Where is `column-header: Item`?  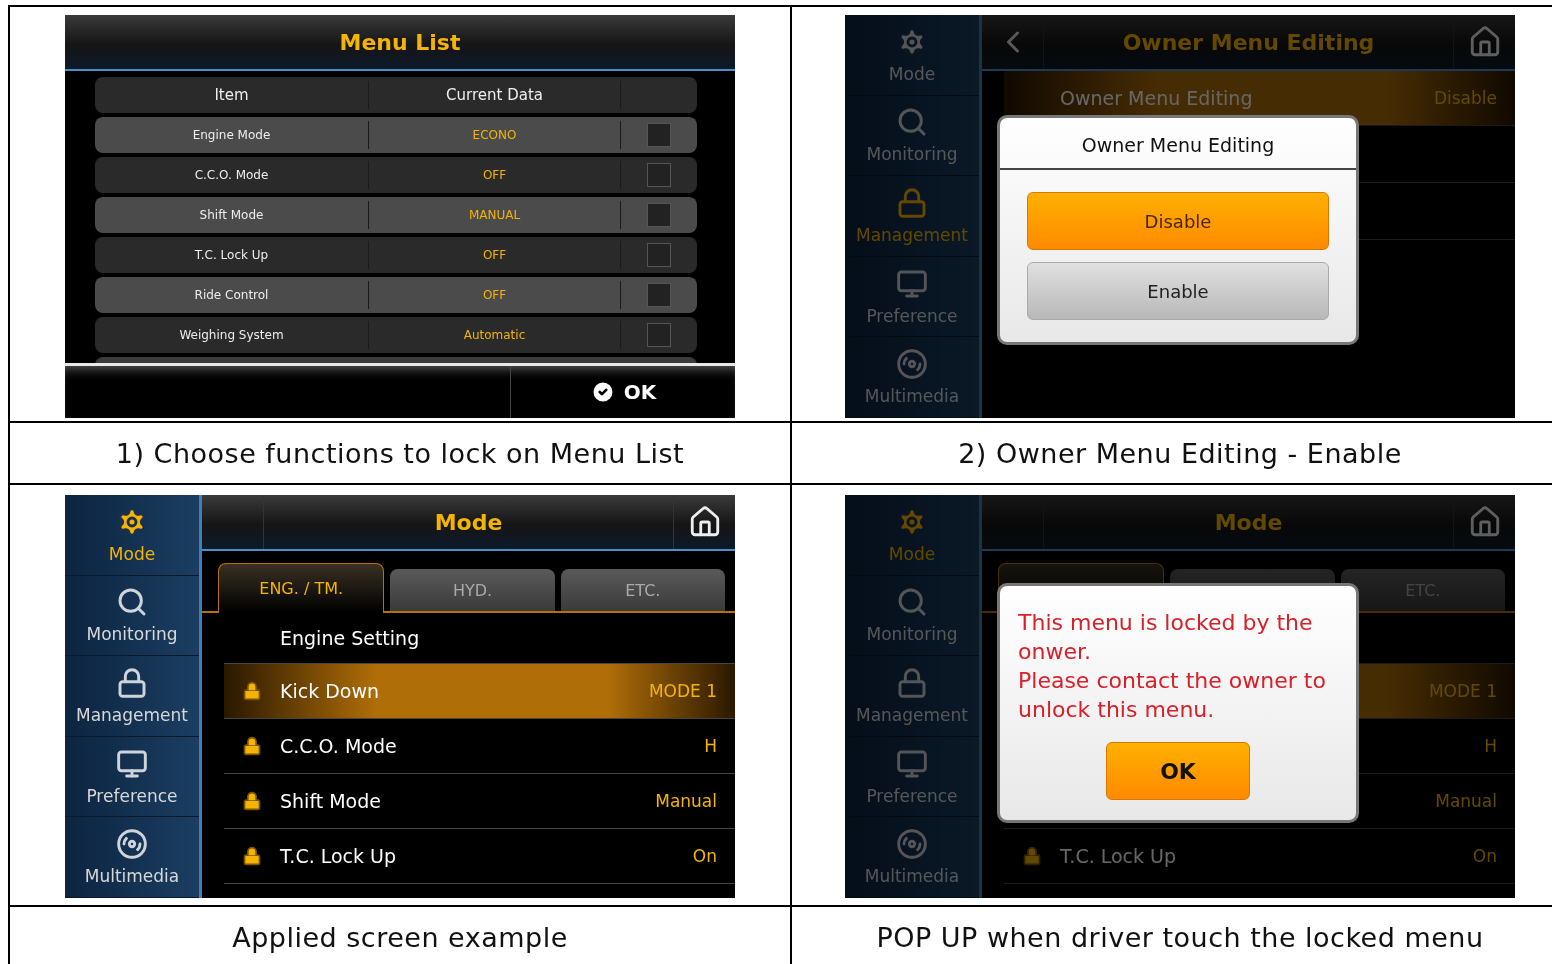 column-header: Item is located at coordinates (232, 95).